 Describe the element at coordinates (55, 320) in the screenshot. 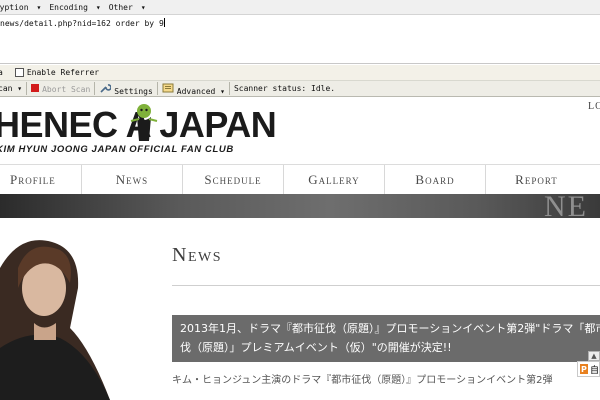

I see `artist-photo` at that location.